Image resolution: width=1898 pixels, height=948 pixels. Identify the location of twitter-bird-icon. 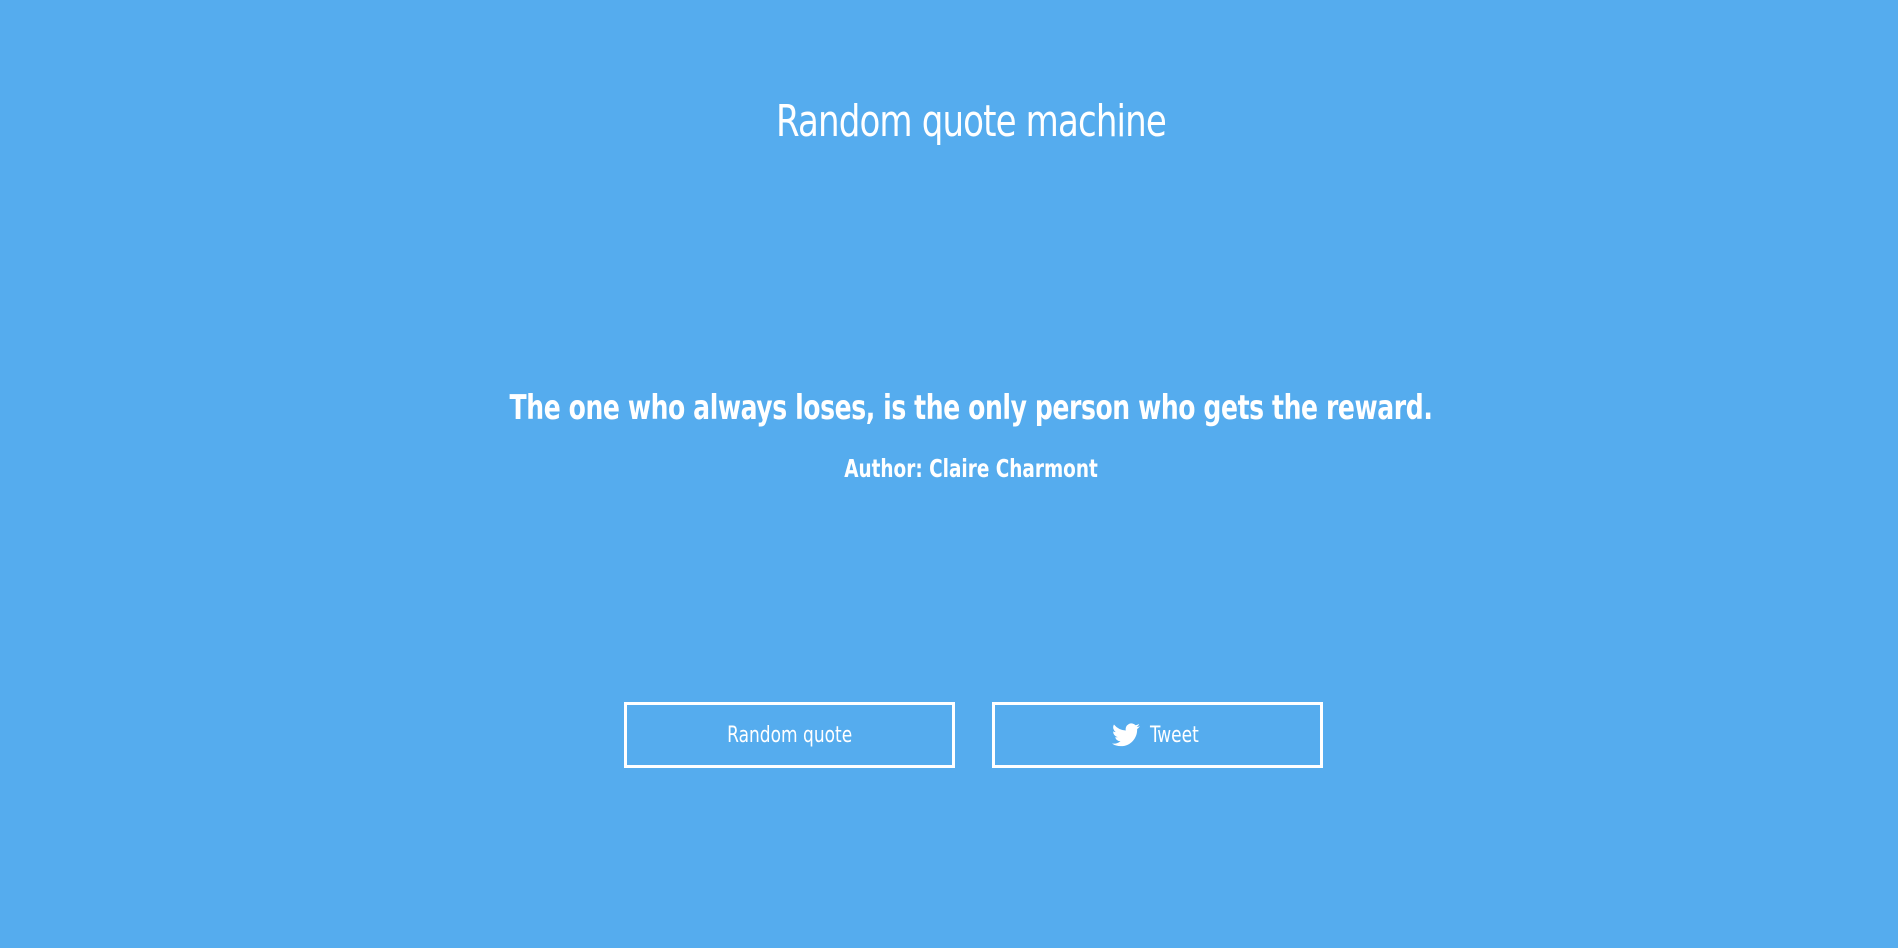
(1126, 735).